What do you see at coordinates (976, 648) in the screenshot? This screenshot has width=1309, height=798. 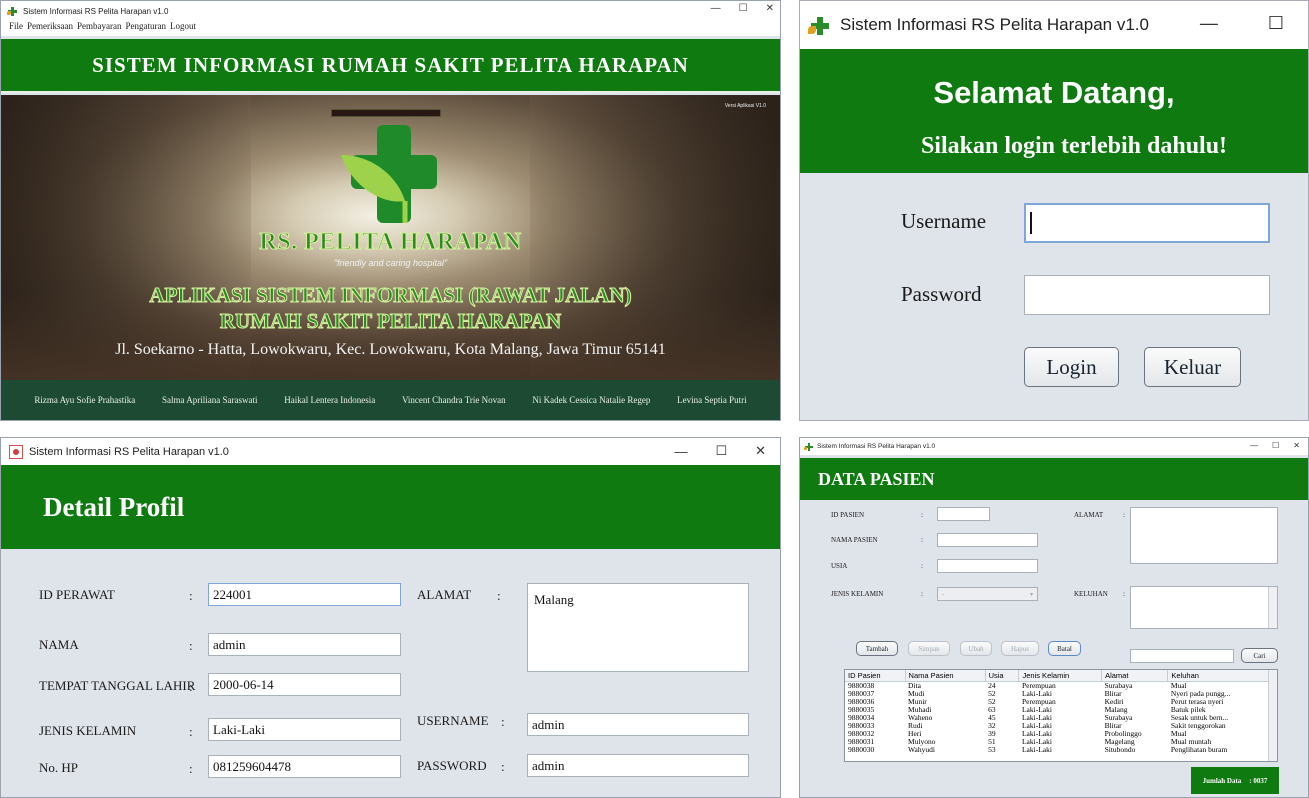 I see `ubah-button: Ubah` at bounding box center [976, 648].